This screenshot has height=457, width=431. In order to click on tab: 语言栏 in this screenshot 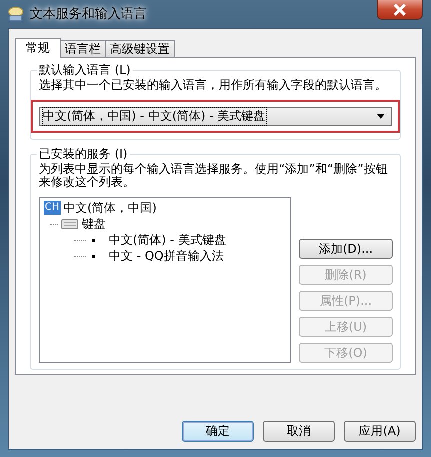, I will do `click(83, 48)`.